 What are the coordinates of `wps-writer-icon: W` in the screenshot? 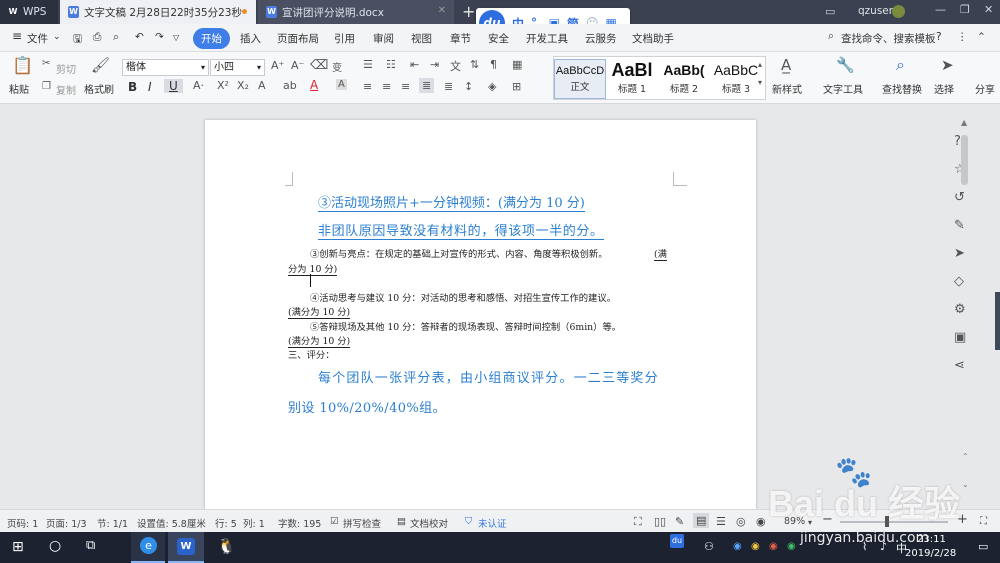 It's located at (186, 547).